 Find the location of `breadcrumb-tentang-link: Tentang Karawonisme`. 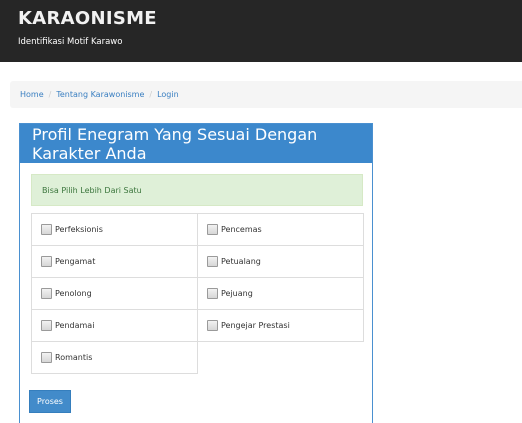

breadcrumb-tentang-link: Tentang Karawonisme is located at coordinates (100, 94).